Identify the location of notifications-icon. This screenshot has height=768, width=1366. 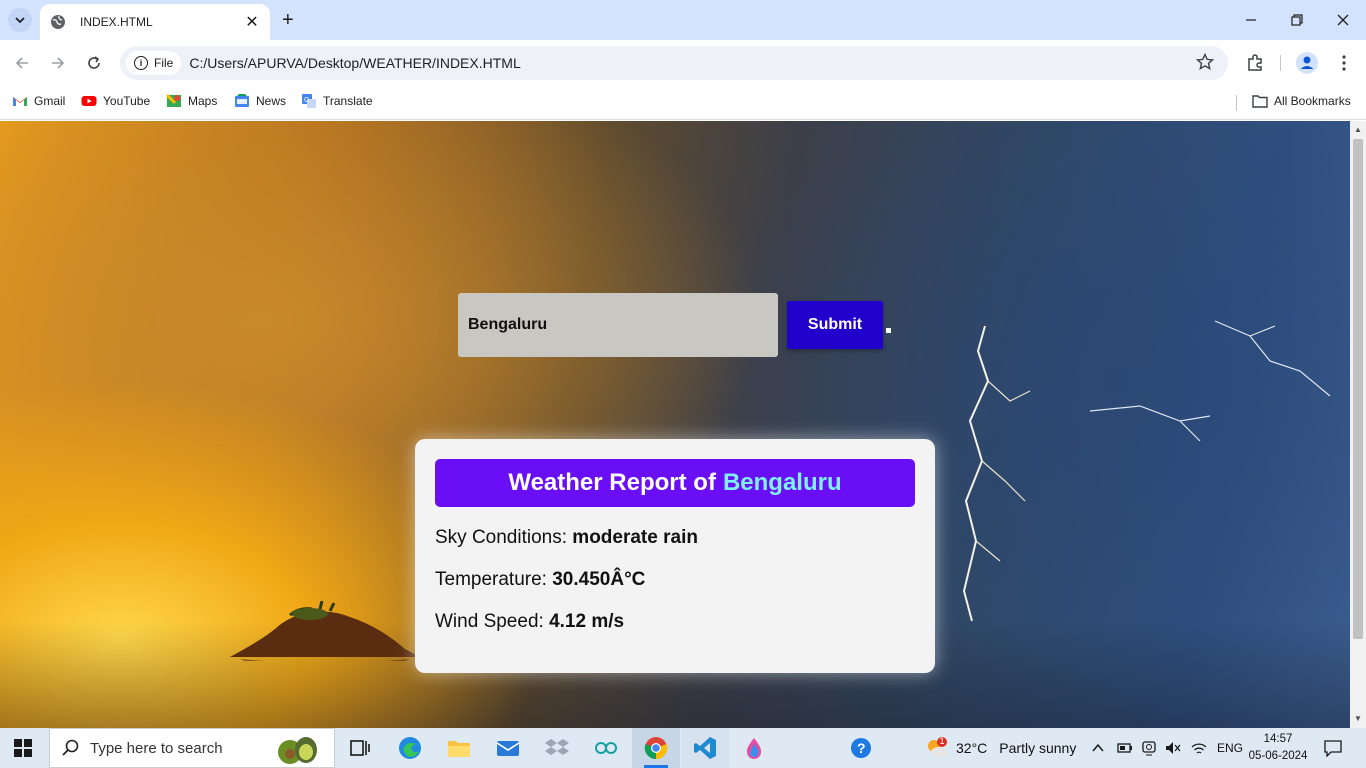
(1333, 748).